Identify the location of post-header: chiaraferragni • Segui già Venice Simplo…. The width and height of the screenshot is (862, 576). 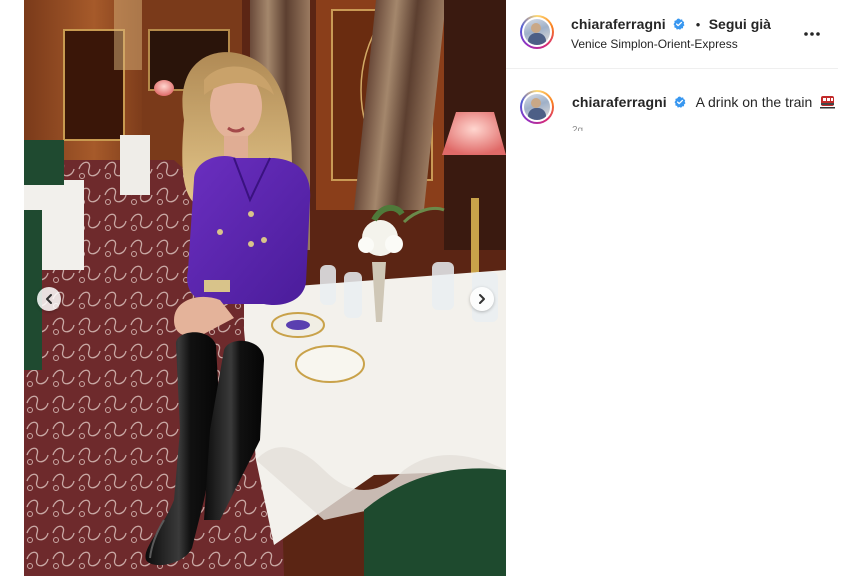
(672, 34).